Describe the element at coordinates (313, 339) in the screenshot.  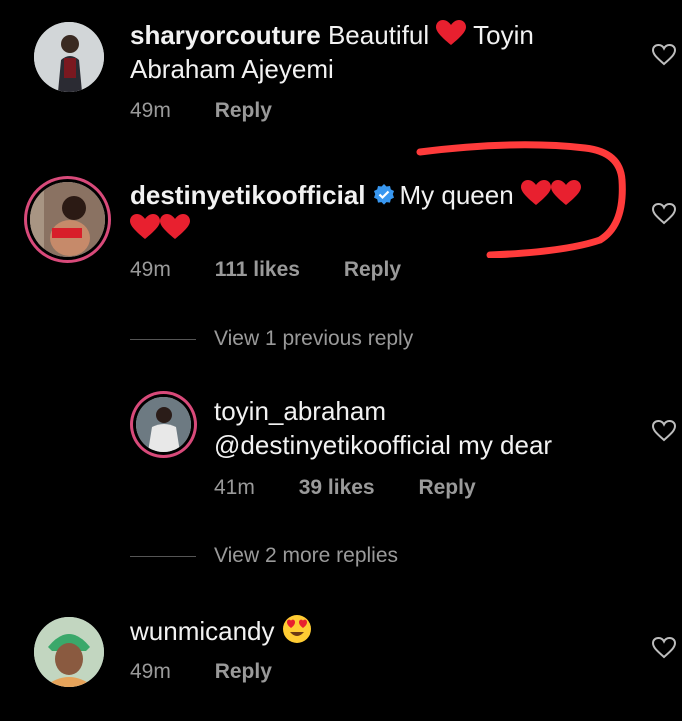
I see `view-previous-replies: View 1 previous reply` at that location.